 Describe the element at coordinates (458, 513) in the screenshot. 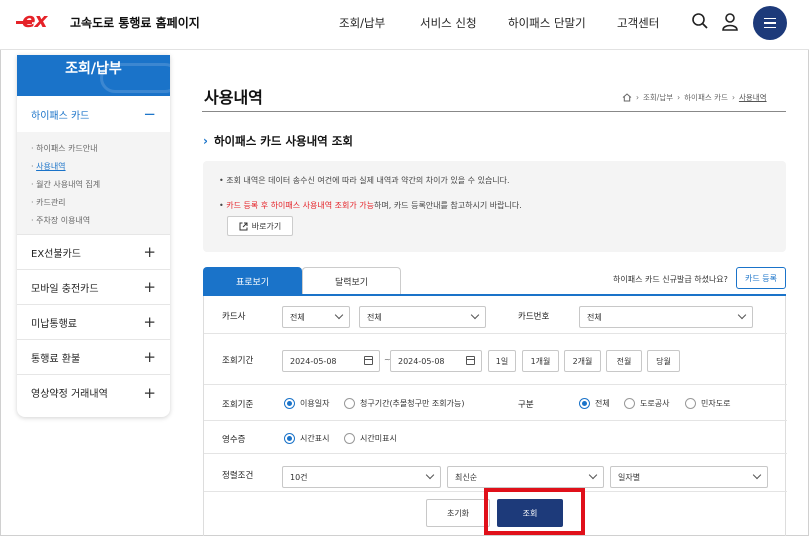

I see `reset-button: 초기화` at that location.